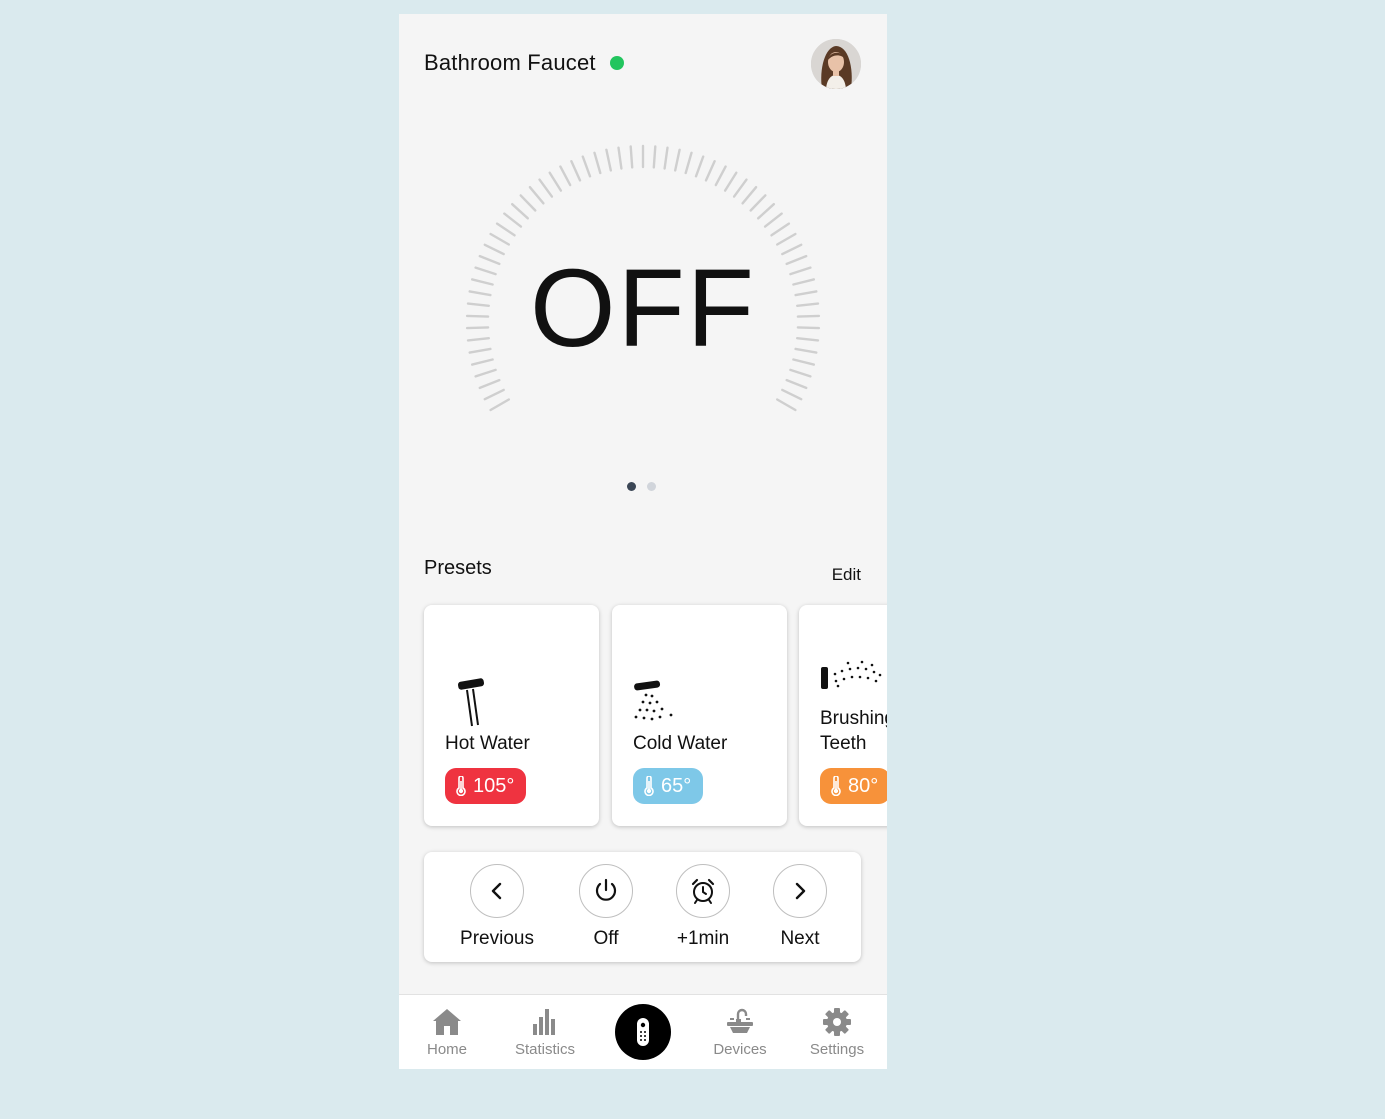 The height and width of the screenshot is (1119, 1385). I want to click on preset-label: Brushing Teeth, so click(853, 731).